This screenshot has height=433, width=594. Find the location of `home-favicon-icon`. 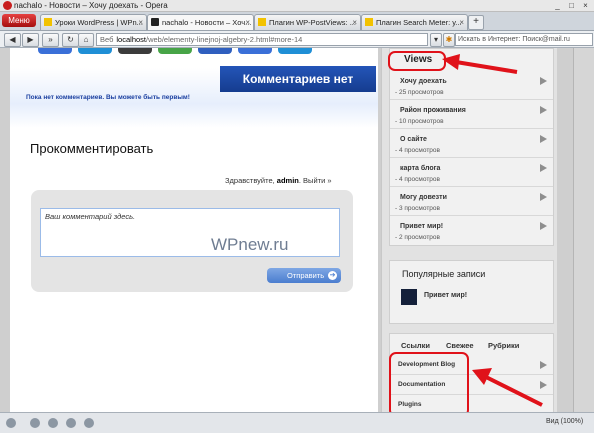

home-favicon-icon is located at coordinates (155, 22).